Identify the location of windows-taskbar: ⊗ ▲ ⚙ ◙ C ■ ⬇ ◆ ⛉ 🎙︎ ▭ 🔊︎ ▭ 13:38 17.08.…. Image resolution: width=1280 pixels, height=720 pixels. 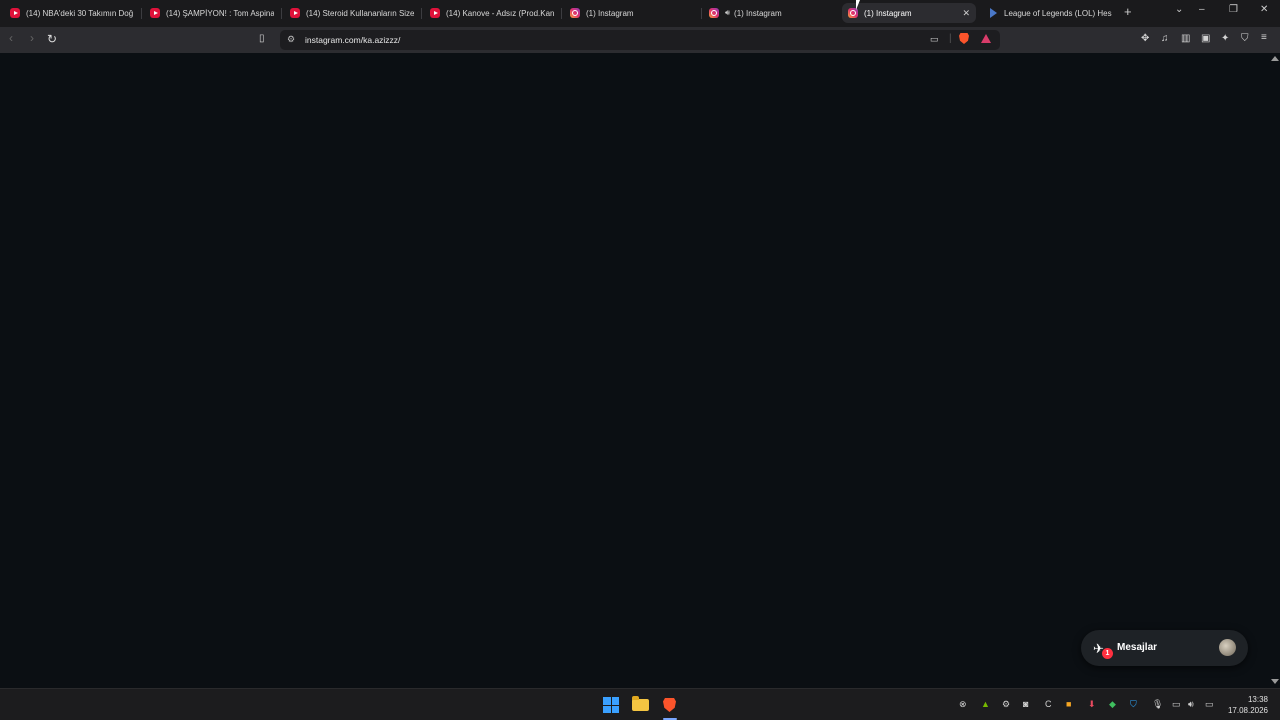
(640, 704).